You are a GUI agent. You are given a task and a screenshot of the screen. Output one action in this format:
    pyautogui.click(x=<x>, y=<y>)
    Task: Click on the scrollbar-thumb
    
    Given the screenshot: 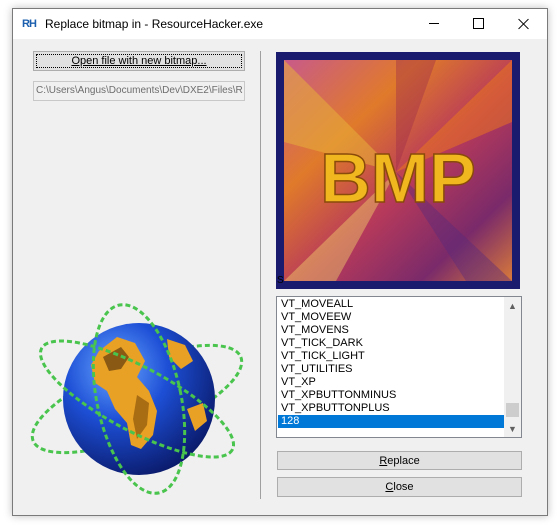 What is the action you would take?
    pyautogui.click(x=512, y=410)
    